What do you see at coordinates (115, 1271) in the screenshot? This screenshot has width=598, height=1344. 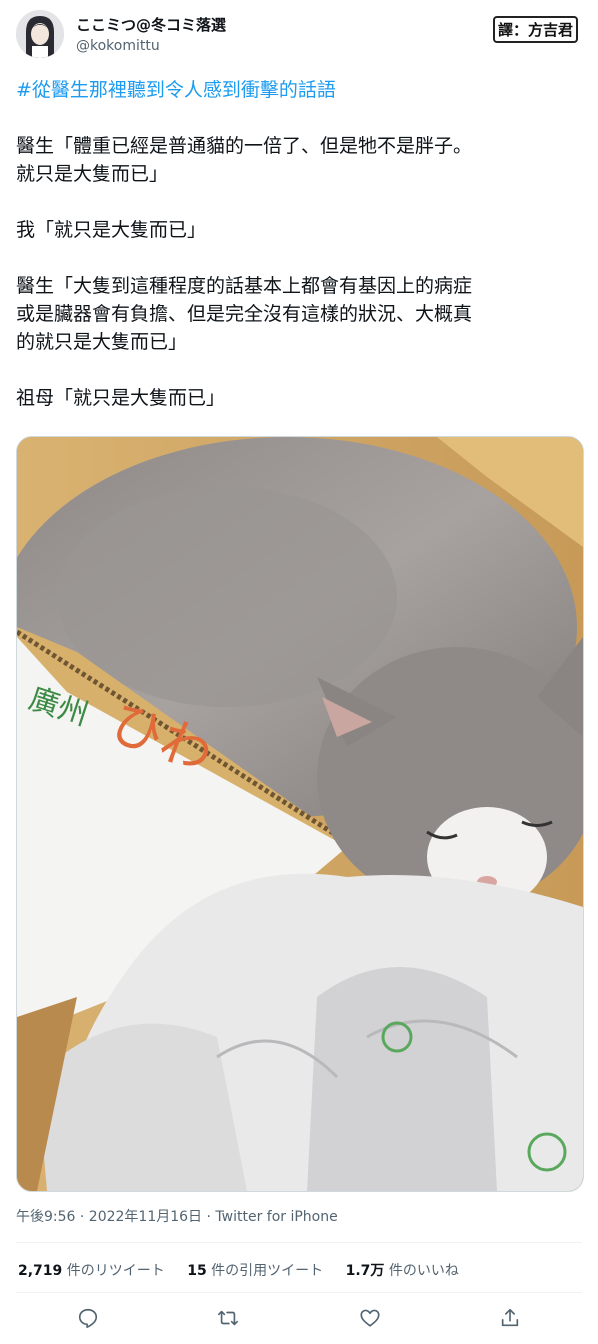 I see `retweets-label: 件のリツイート` at bounding box center [115, 1271].